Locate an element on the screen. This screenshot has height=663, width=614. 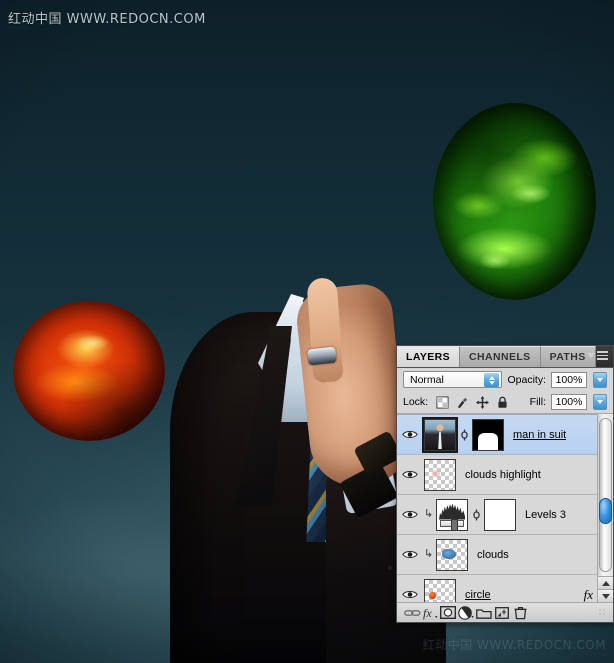
panel-tab-bar: LAYERS CHANNELS PATHS is located at coordinates (505, 357).